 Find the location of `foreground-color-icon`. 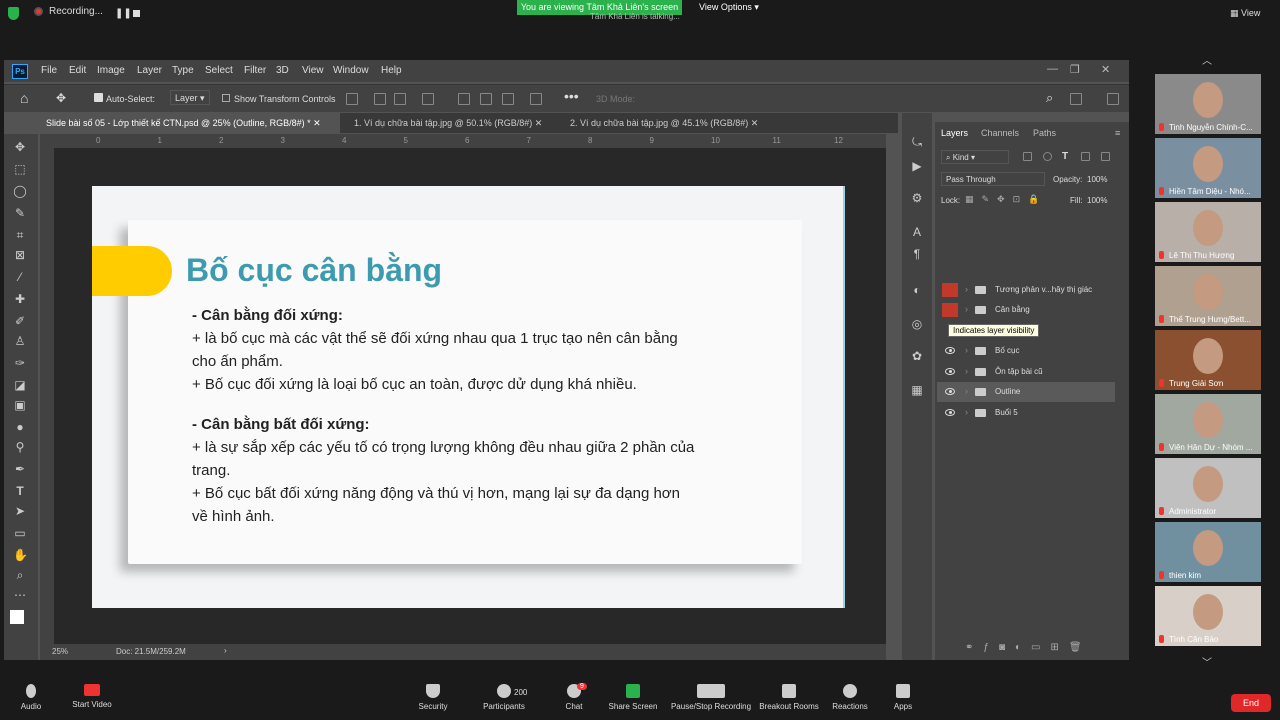

foreground-color-icon is located at coordinates (17, 617).